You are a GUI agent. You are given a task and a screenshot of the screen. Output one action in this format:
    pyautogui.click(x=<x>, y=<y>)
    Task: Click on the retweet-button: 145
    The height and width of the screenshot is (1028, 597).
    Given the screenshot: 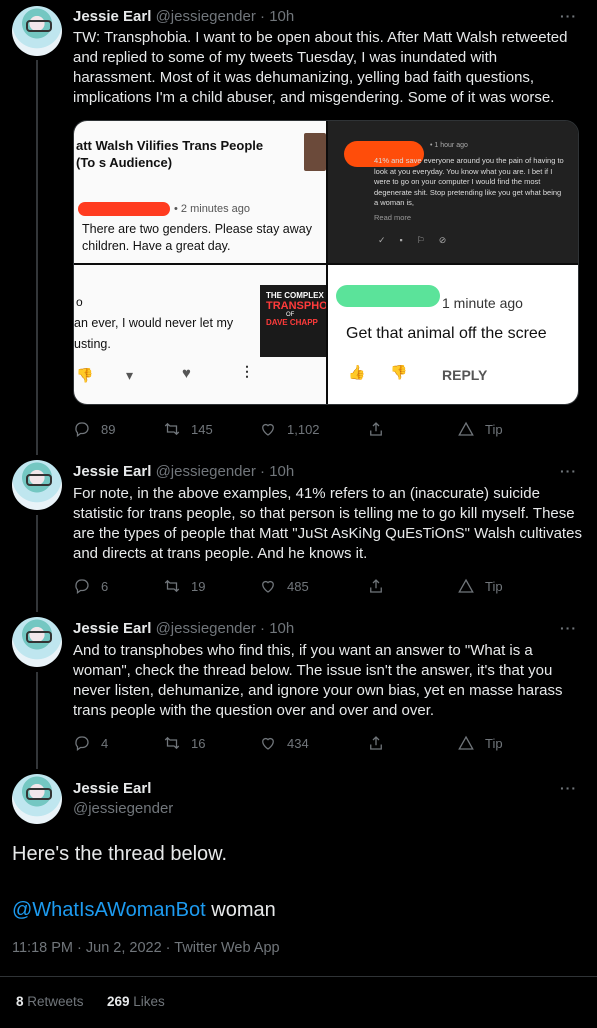 What is the action you would take?
    pyautogui.click(x=188, y=429)
    